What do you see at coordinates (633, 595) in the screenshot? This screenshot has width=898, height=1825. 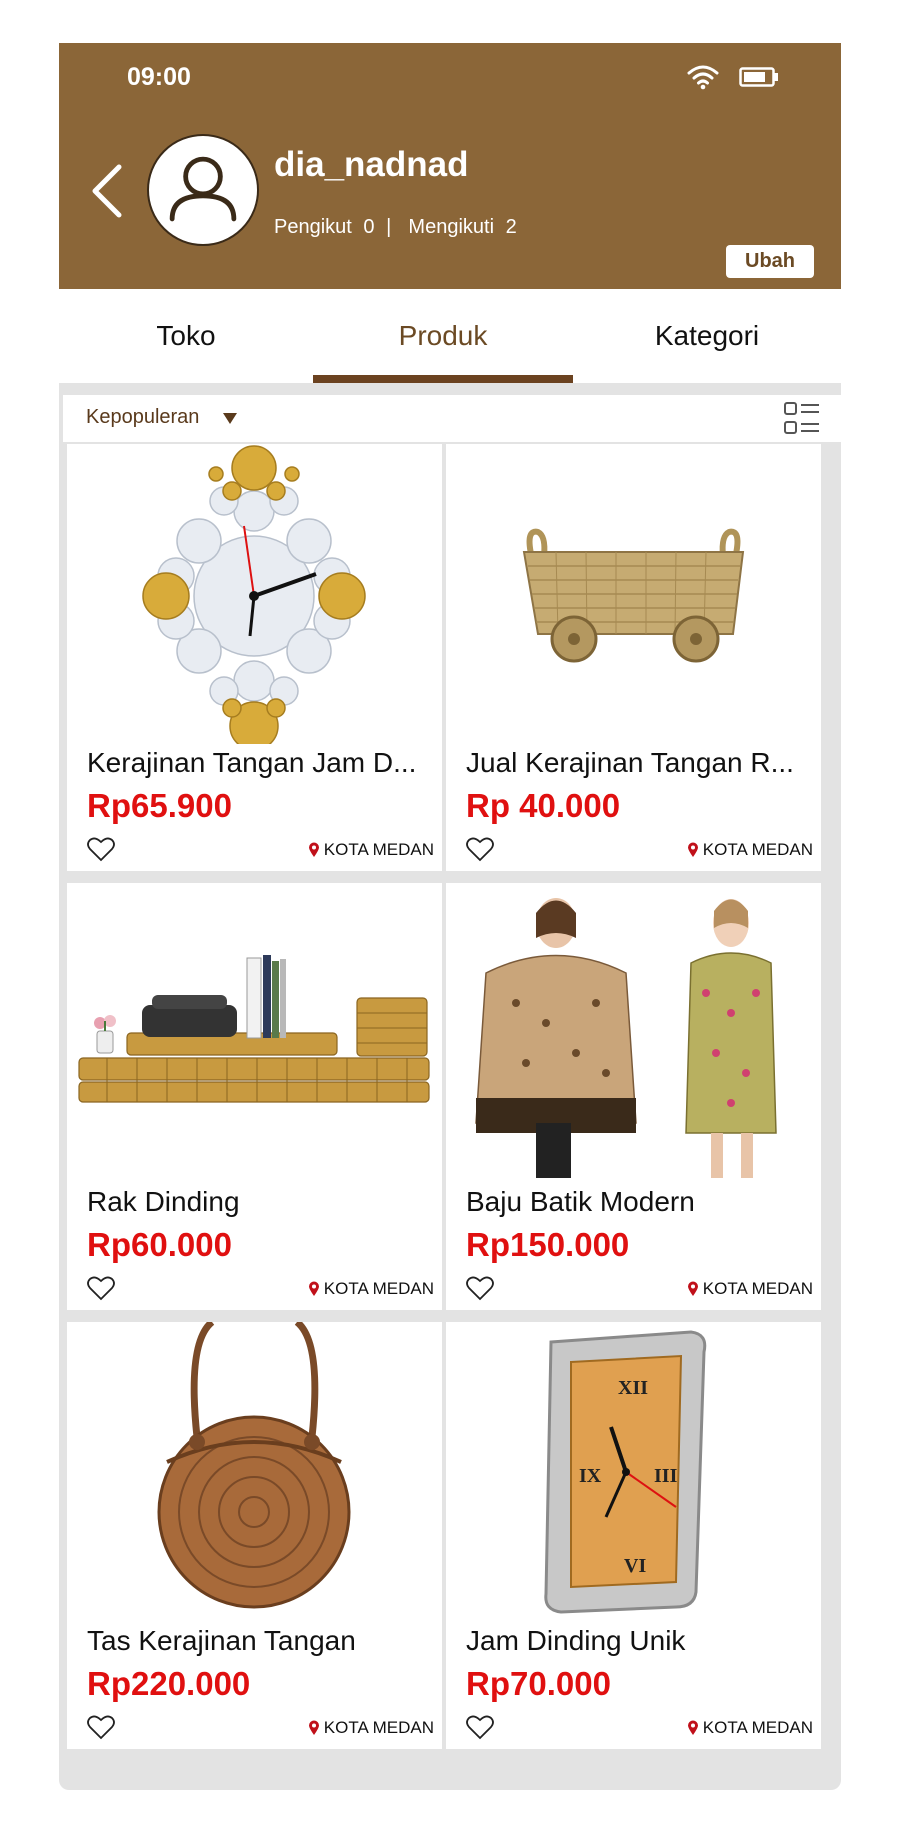 I see `product-image-basket` at bounding box center [633, 595].